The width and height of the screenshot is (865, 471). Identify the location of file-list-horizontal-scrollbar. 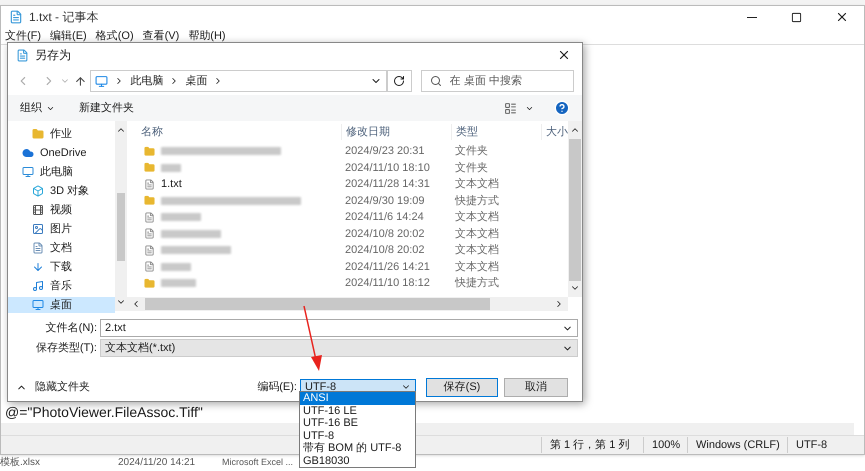
(347, 304).